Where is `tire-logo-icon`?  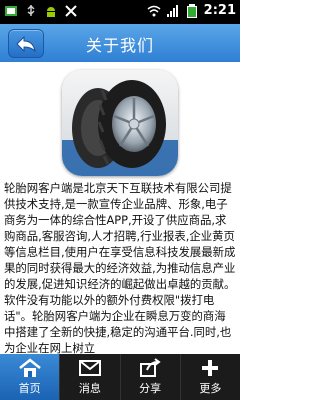 tire-logo-icon is located at coordinates (120, 128).